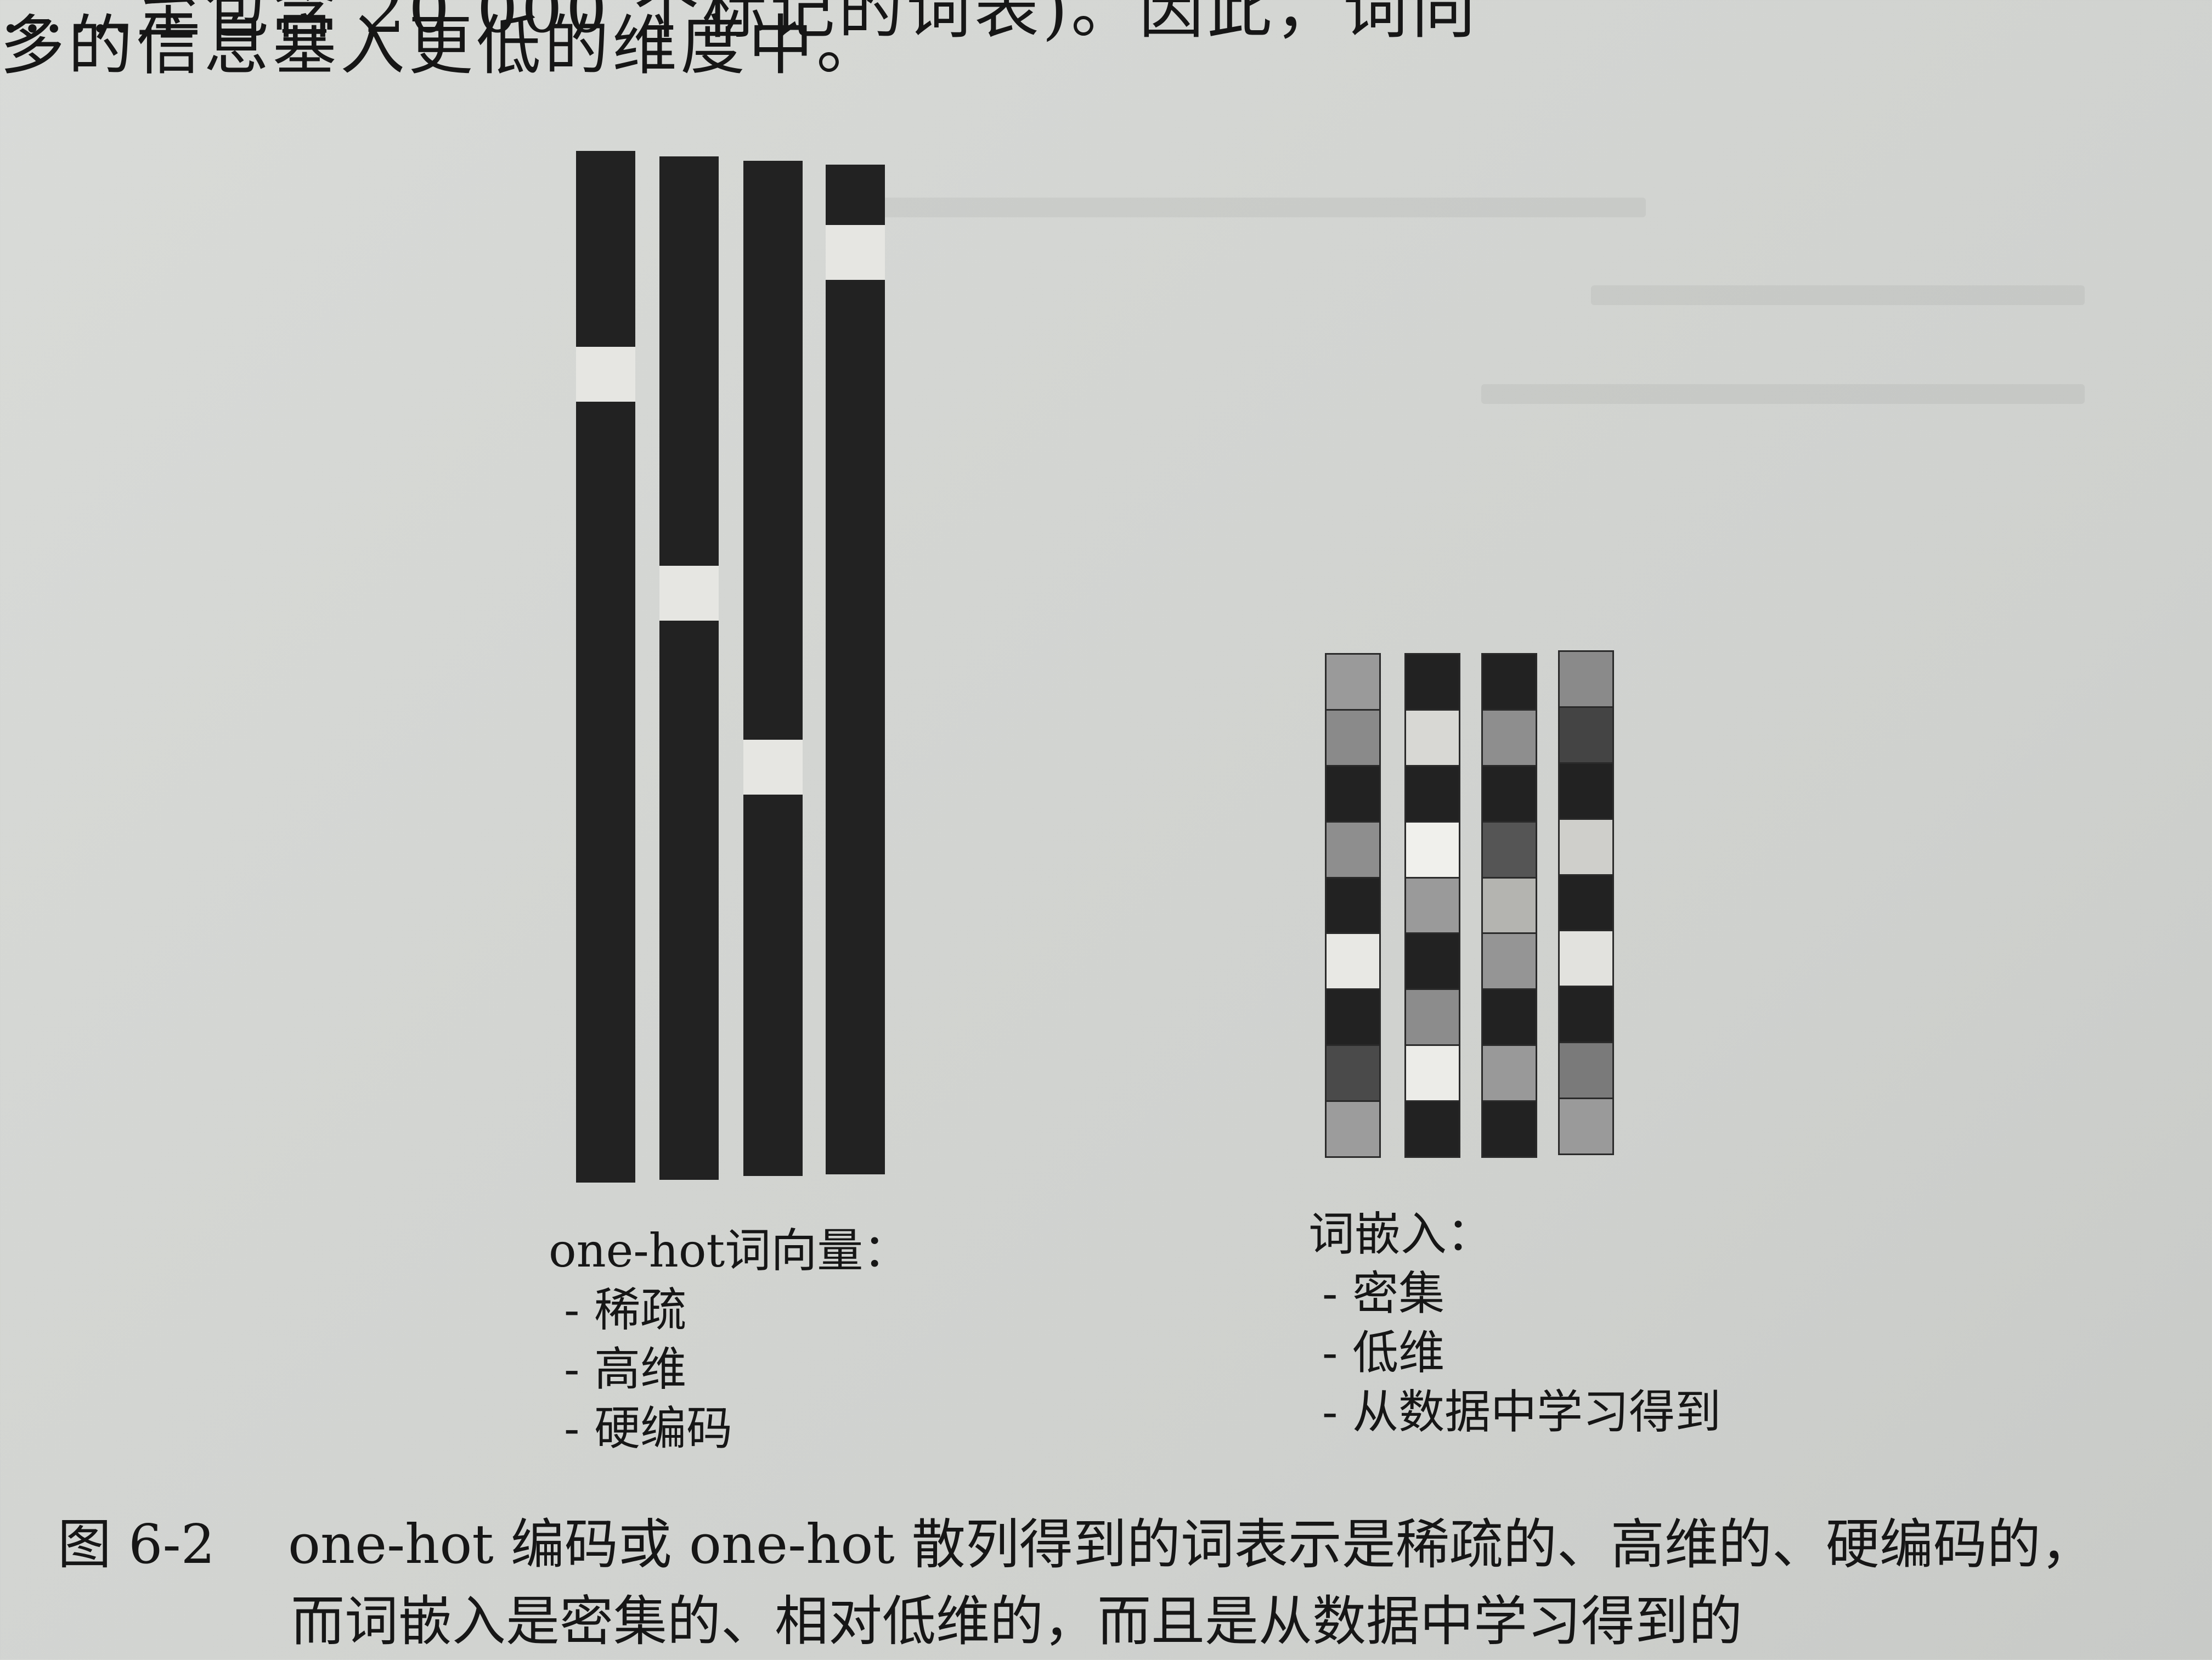  I want to click on embedding-label-item: - 低维, so click(1383, 1353).